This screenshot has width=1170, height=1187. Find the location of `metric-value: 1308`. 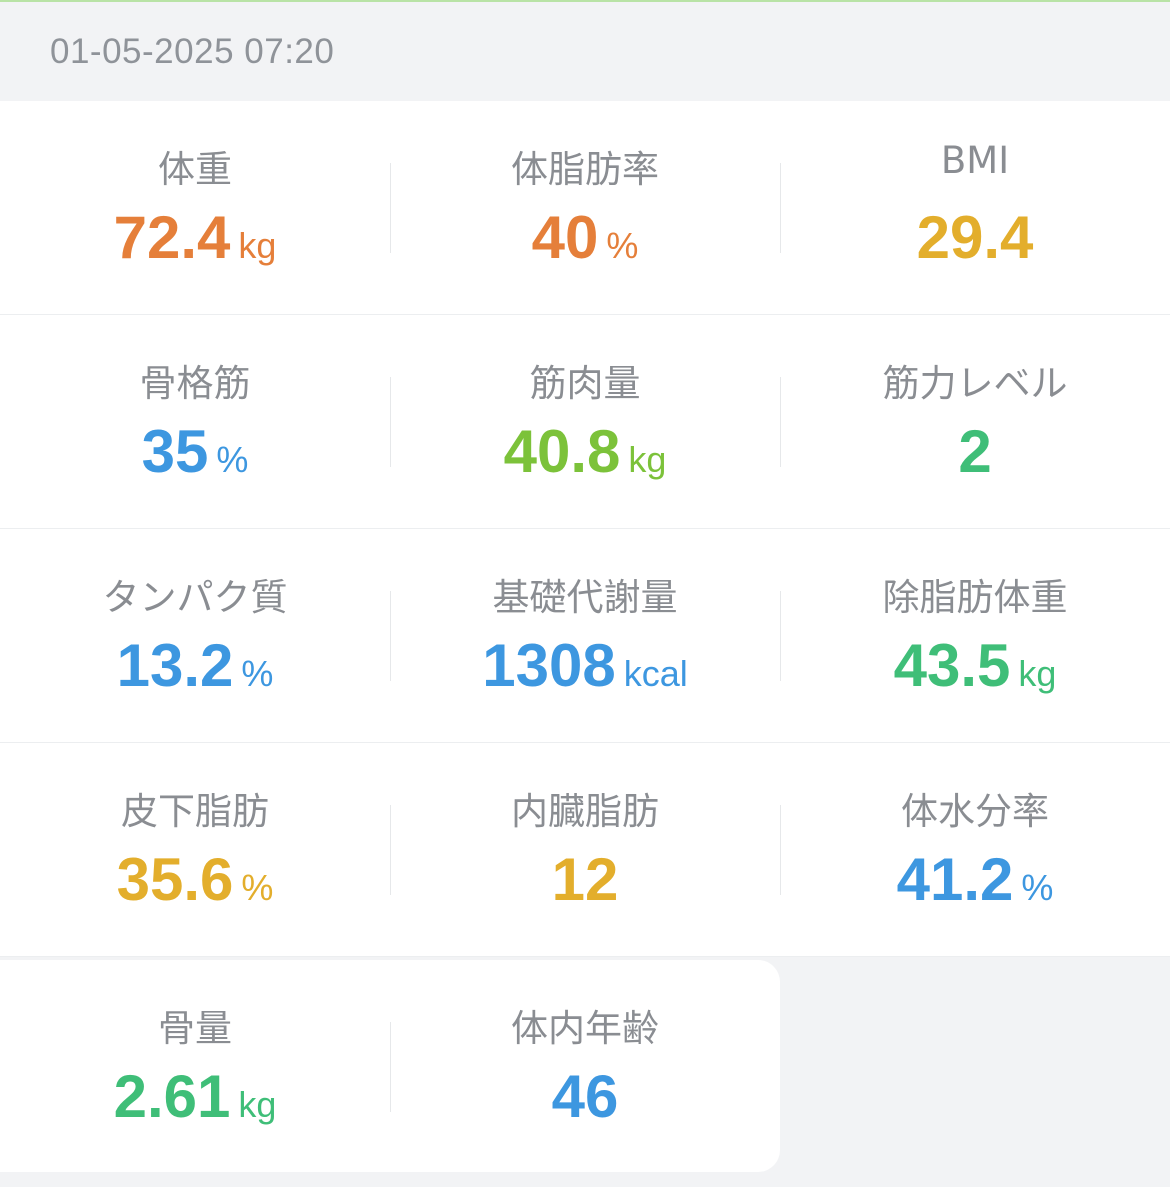

metric-value: 1308 is located at coordinates (549, 665).